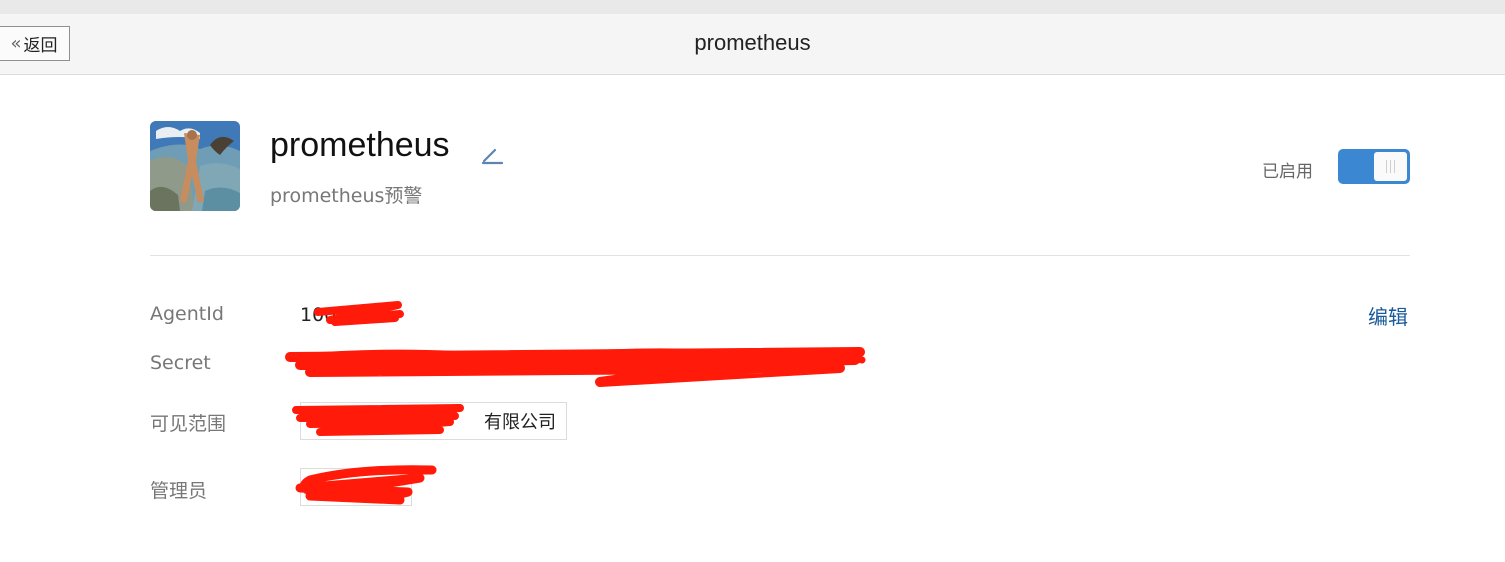  What do you see at coordinates (1388, 315) in the screenshot?
I see `edit-link: 编辑` at bounding box center [1388, 315].